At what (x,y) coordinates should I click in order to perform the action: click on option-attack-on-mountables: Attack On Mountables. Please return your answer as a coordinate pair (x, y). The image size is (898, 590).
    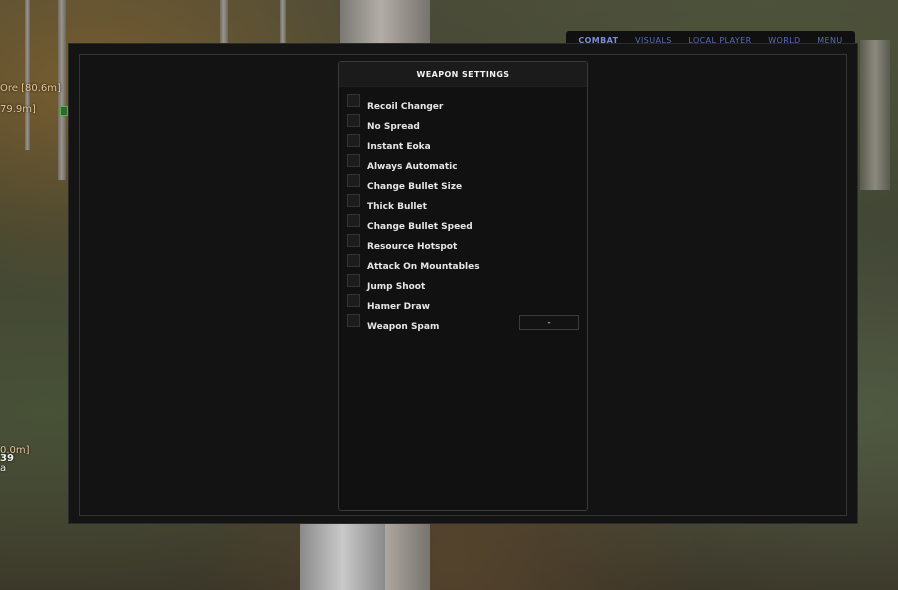
    Looking at the image, I should click on (413, 262).